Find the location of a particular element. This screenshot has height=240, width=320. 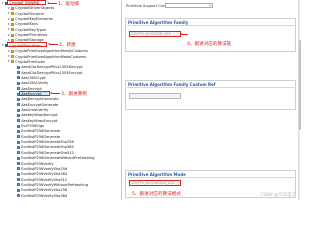

tree-item: ▾ CryptoIfPrimitives is located at coordinates (60, 35).